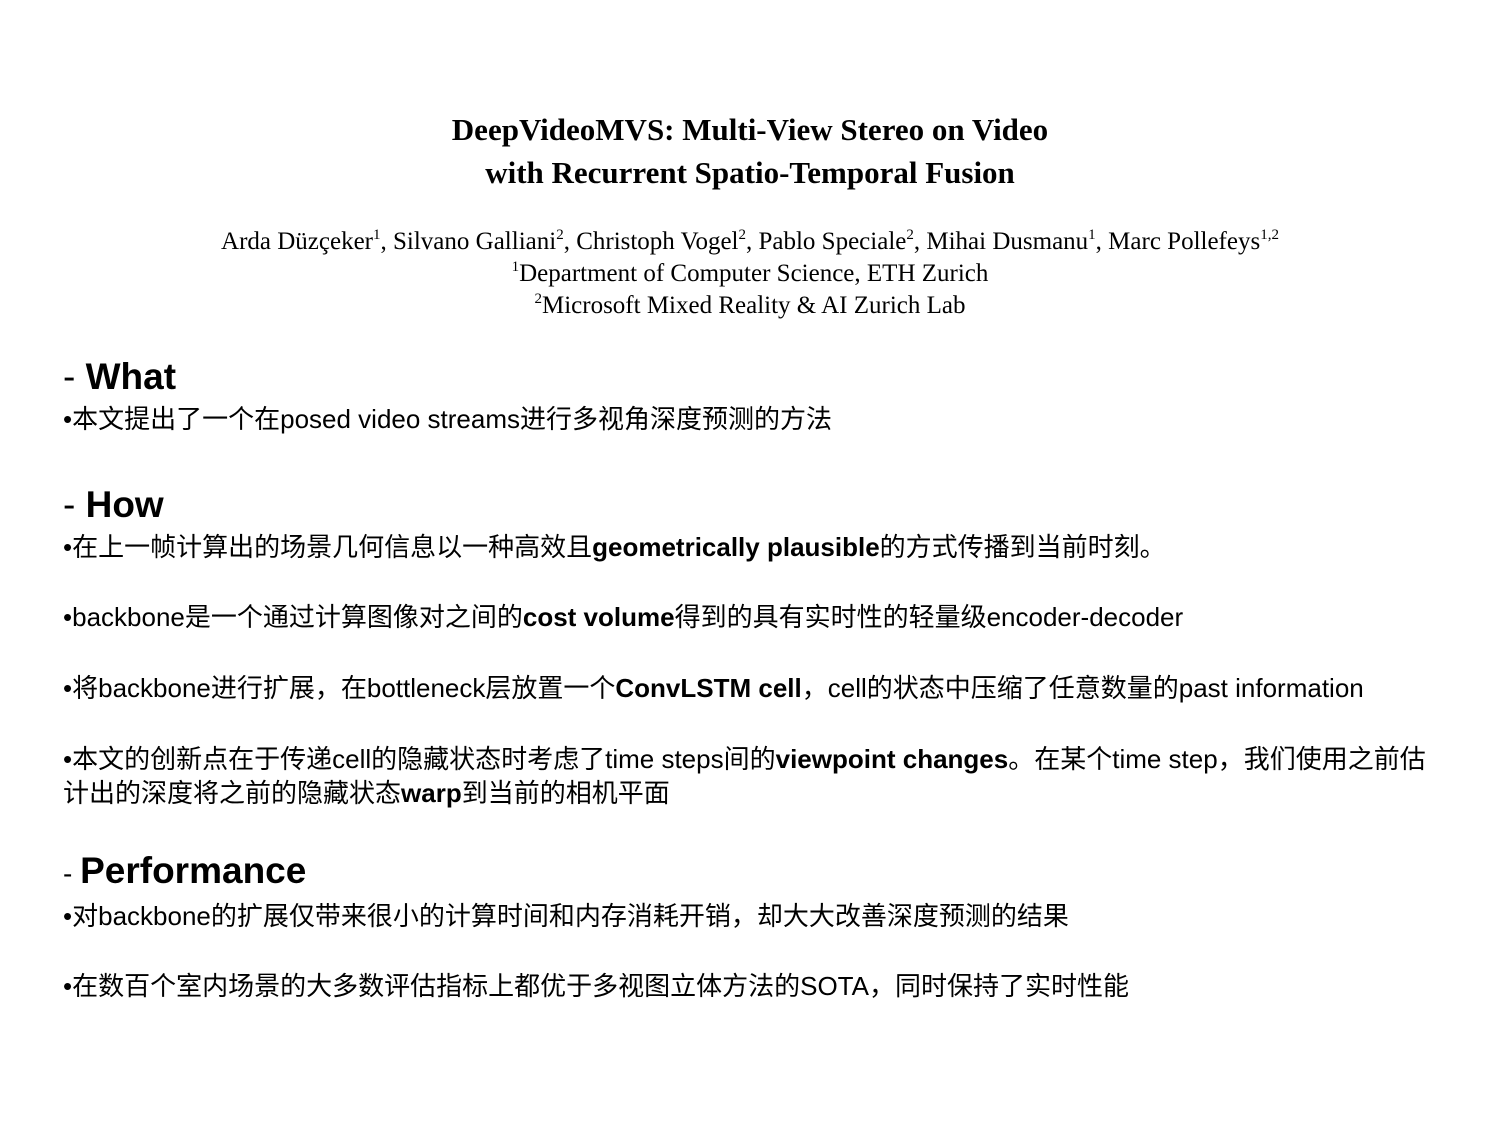  What do you see at coordinates (565, 793) in the screenshot?
I see `bullet-text: 到当前的相机平面` at bounding box center [565, 793].